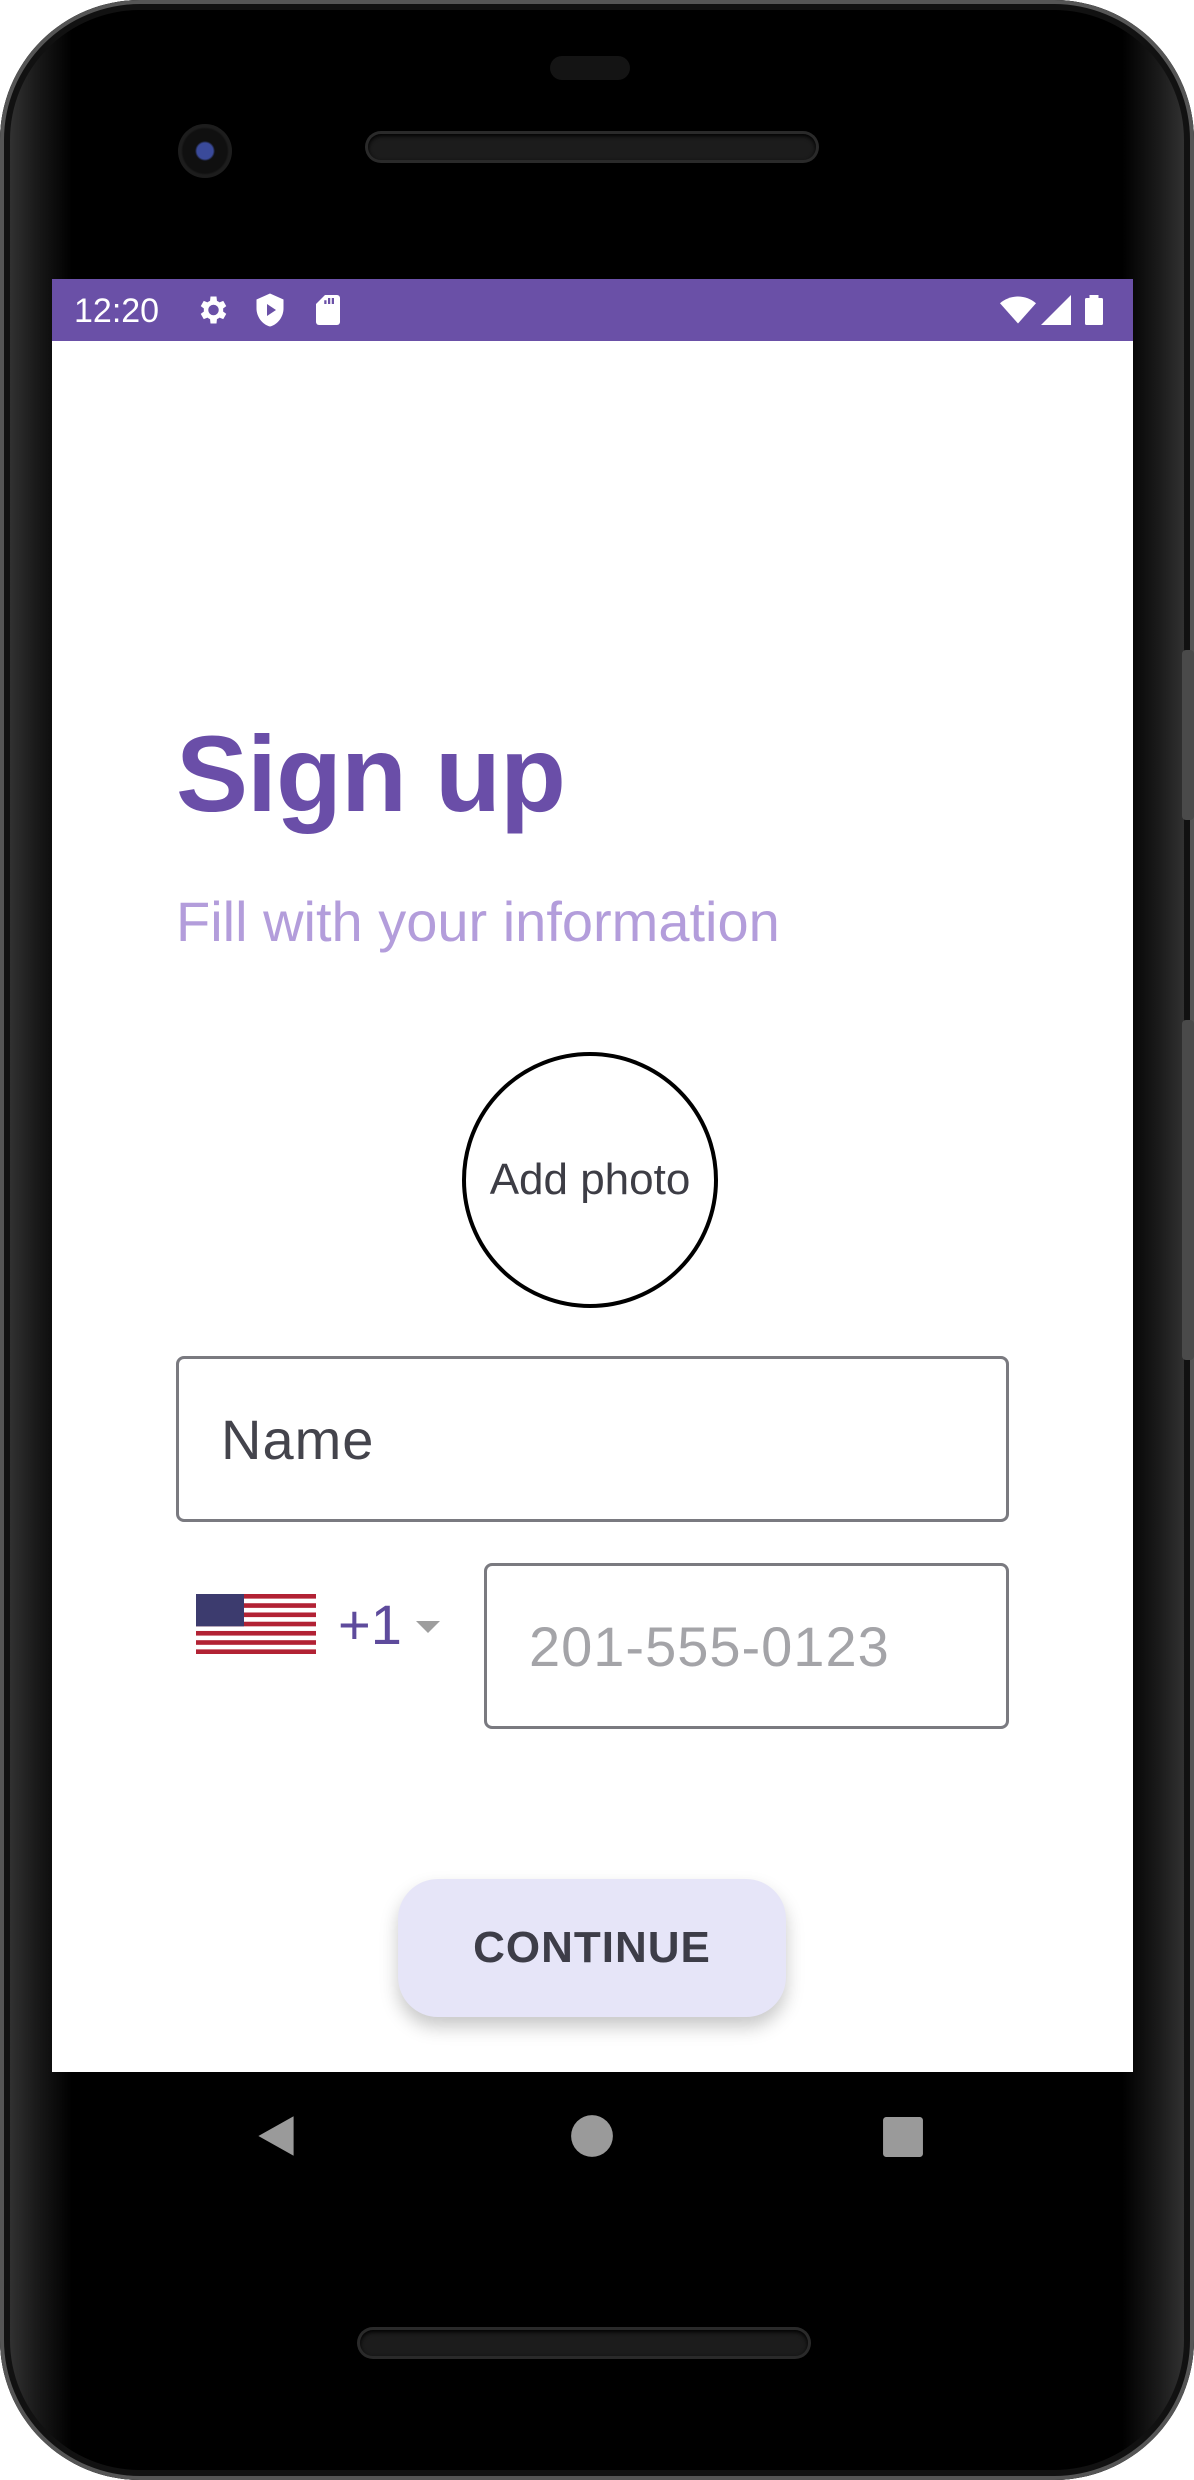  Describe the element at coordinates (709, 1646) in the screenshot. I see `phone-placeholder: 201-555-0123` at that location.